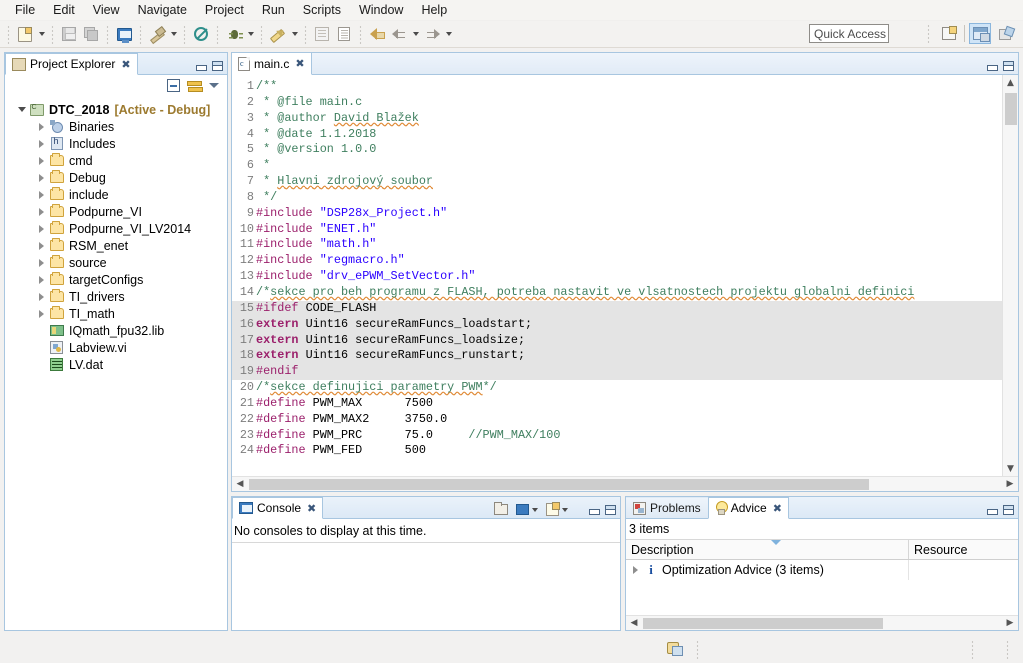 This screenshot has width=1023, height=663. Describe the element at coordinates (617, 119) in the screenshot. I see `code-line: 3 * @author David Blažek` at that location.